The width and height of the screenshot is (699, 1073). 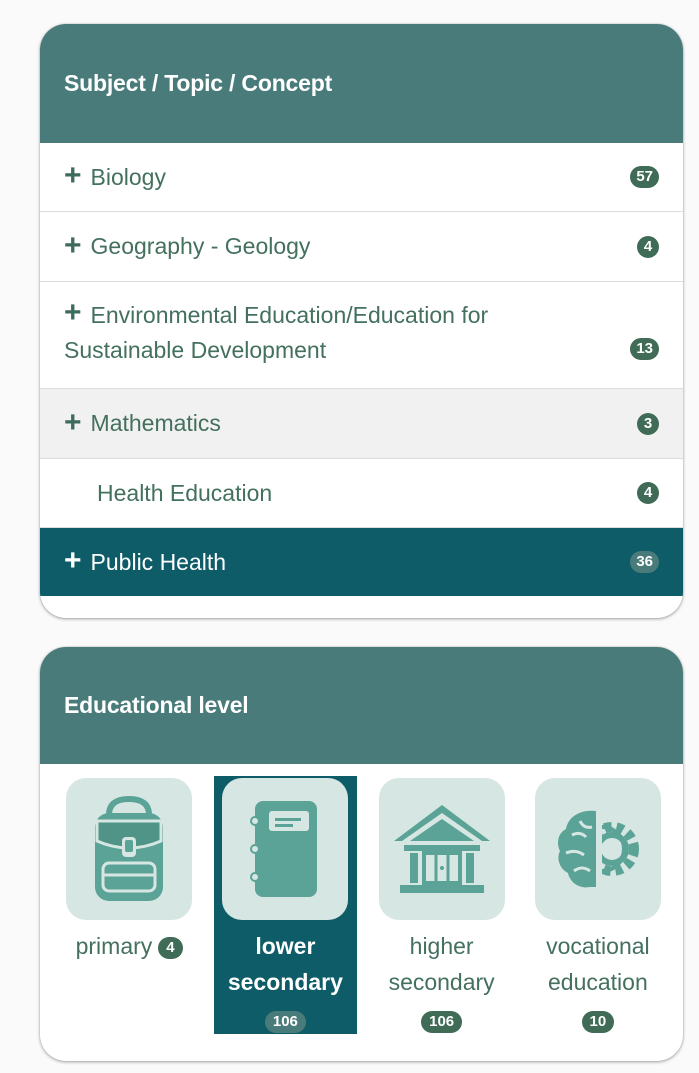 What do you see at coordinates (648, 423) in the screenshot?
I see `count-badge: 3` at bounding box center [648, 423].